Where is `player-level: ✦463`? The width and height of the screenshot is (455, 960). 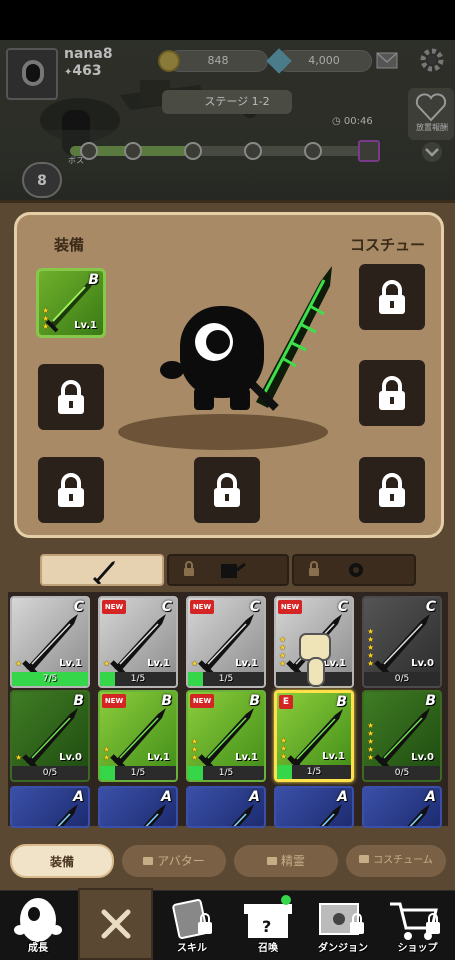
player-level: ✦463 is located at coordinates (83, 71).